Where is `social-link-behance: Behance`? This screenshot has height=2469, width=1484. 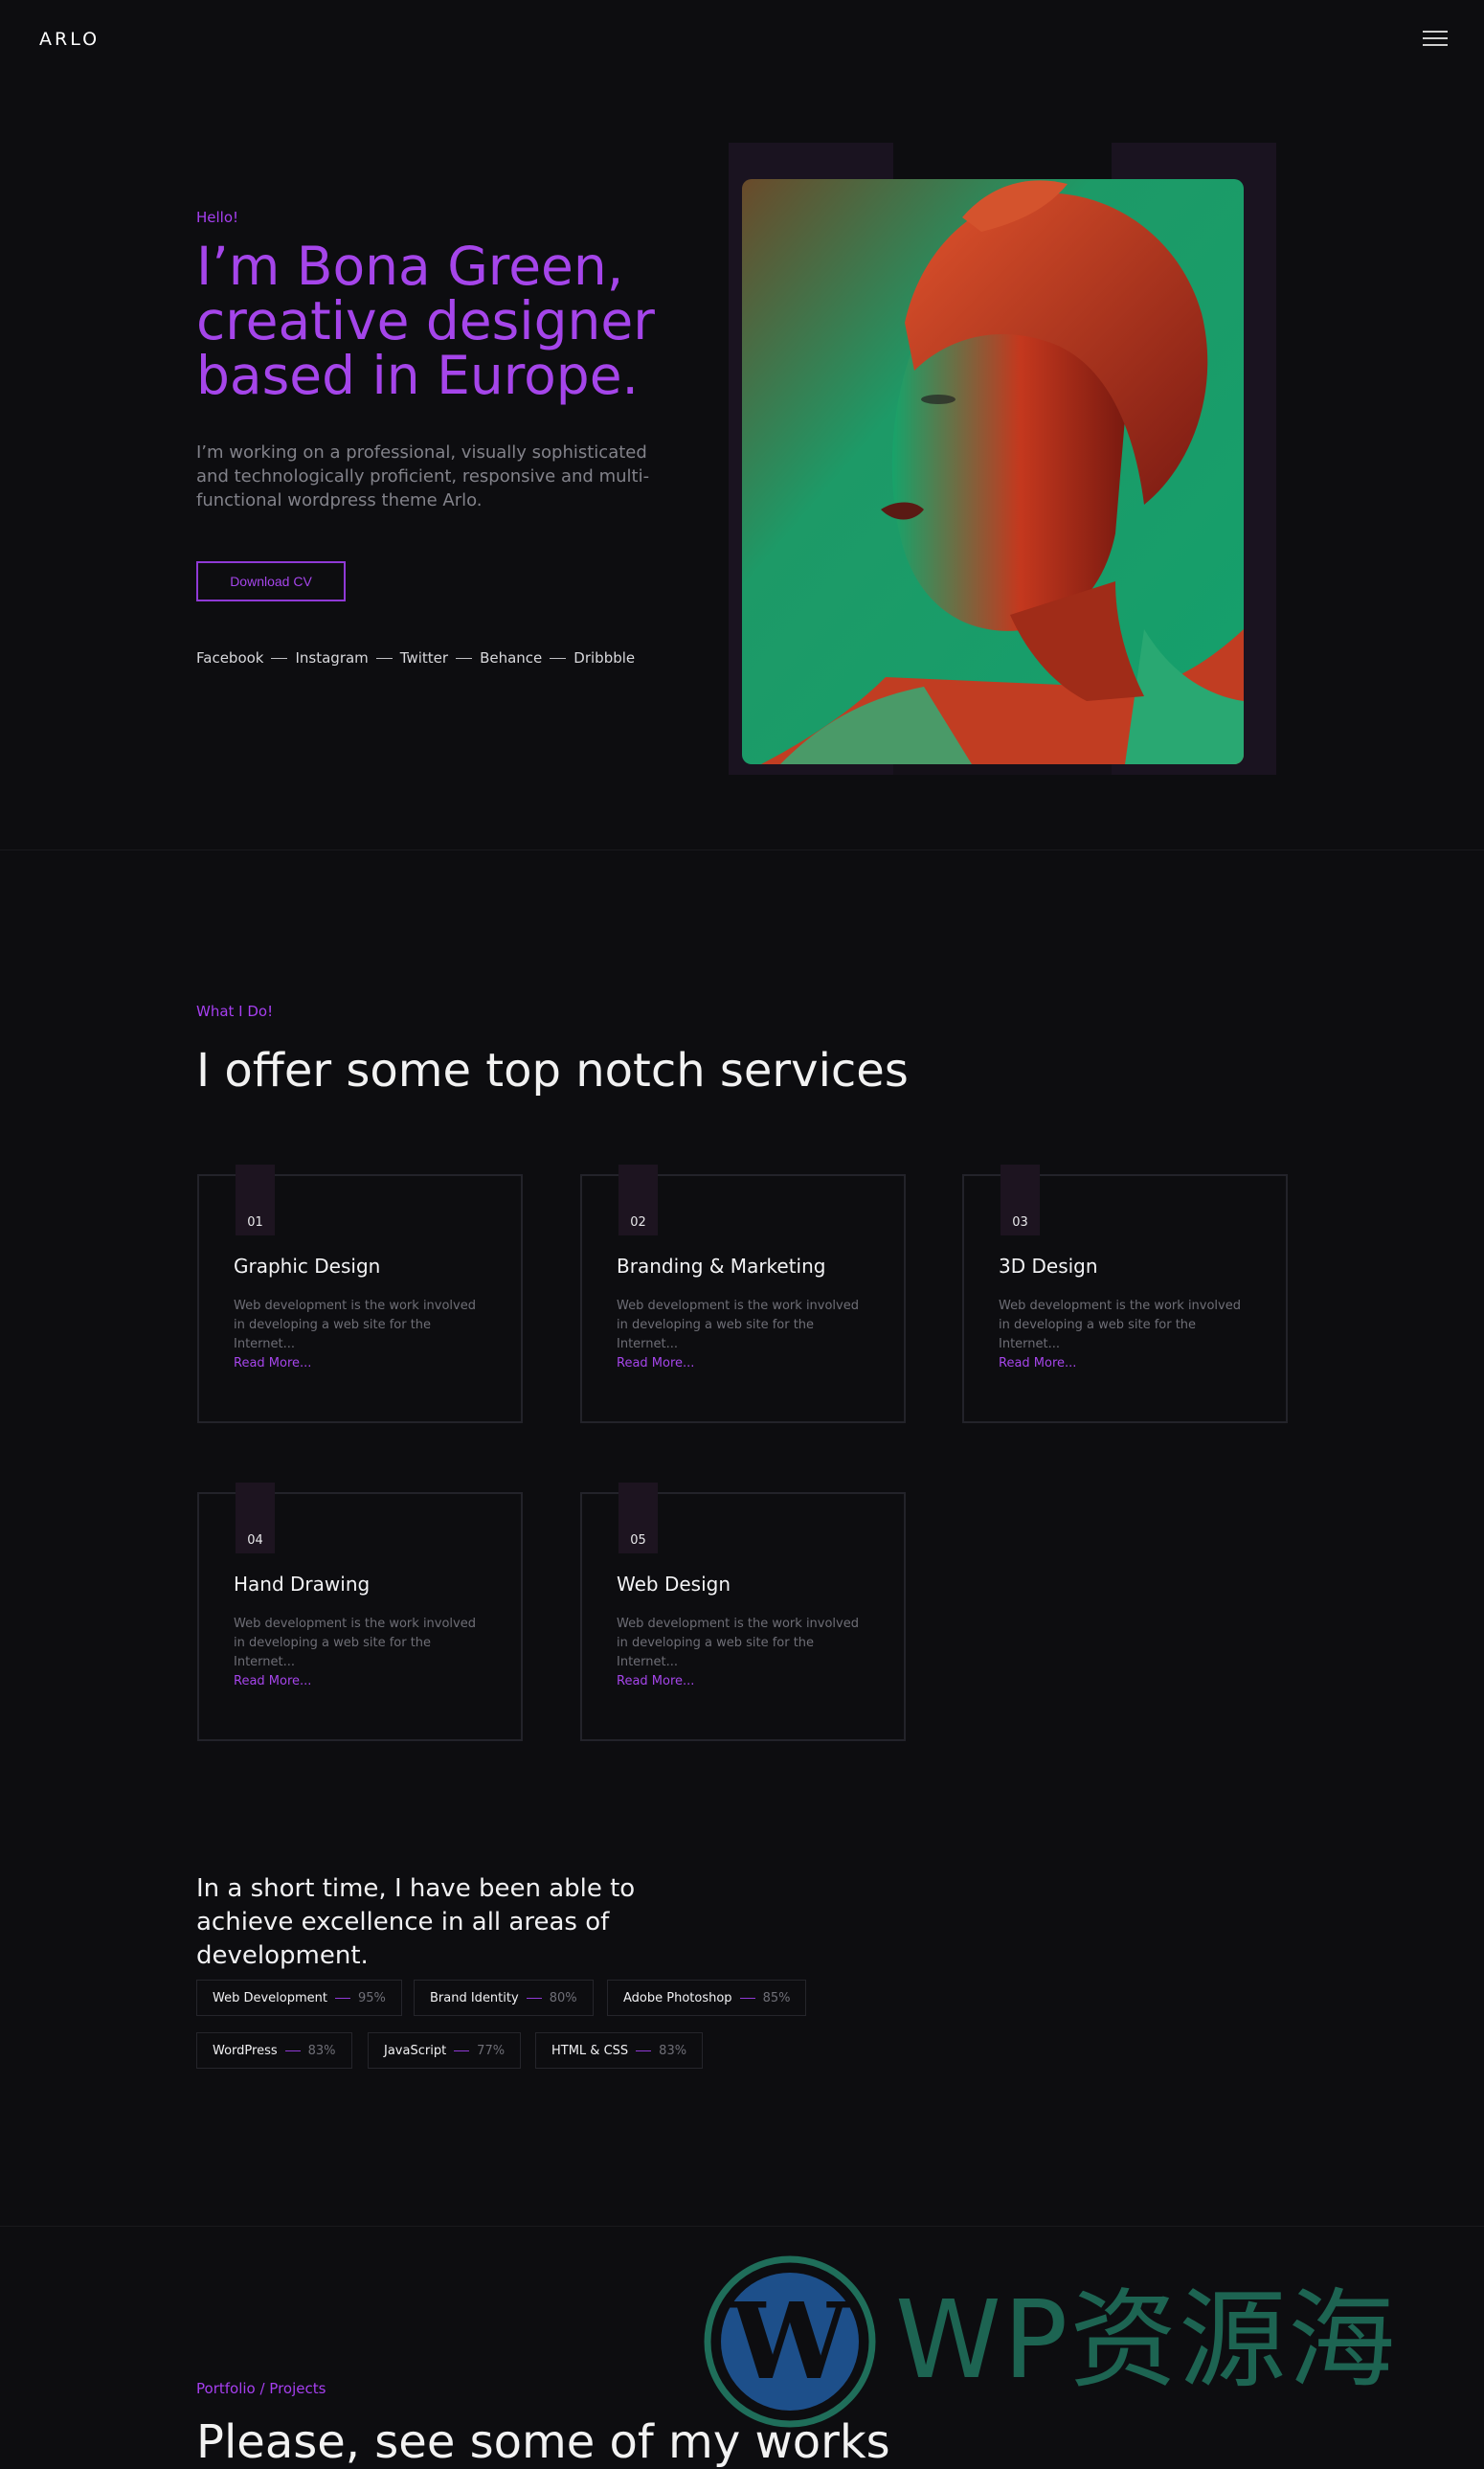 social-link-behance: Behance is located at coordinates (511, 658).